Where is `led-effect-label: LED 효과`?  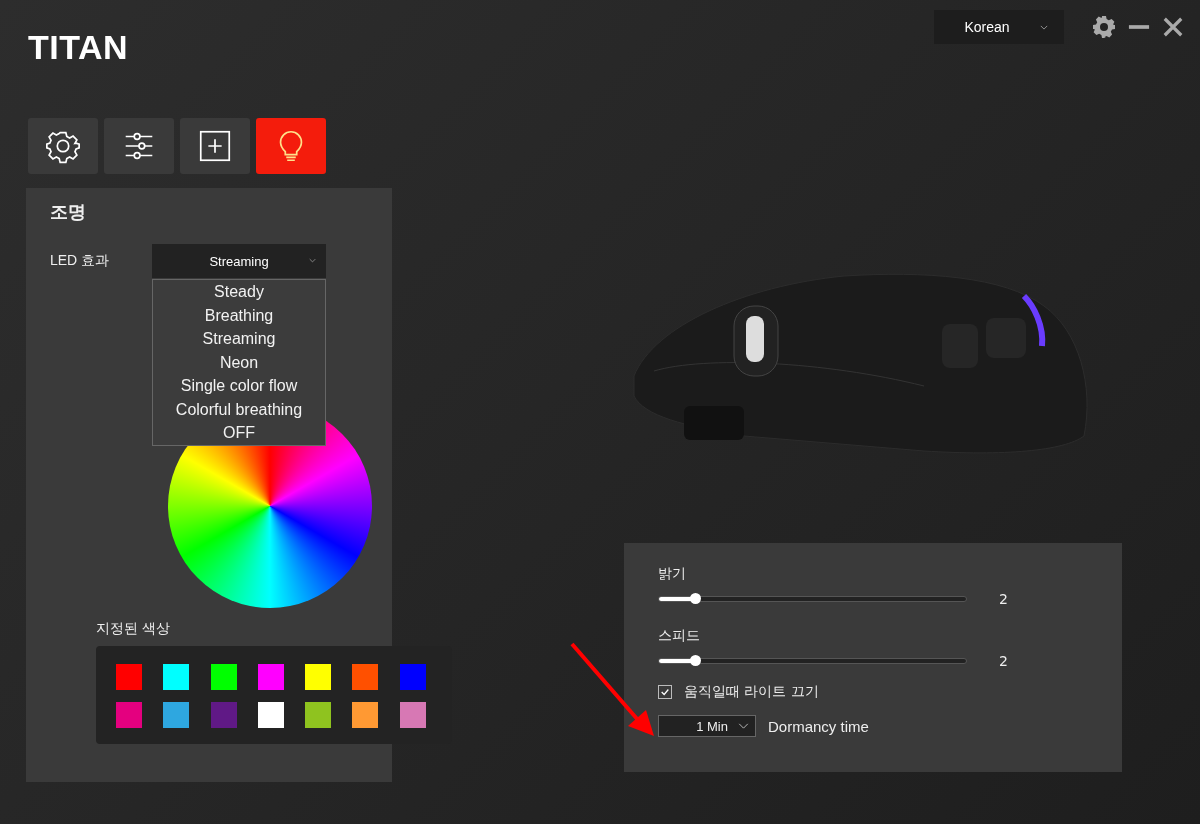 led-effect-label: LED 효과 is located at coordinates (80, 261).